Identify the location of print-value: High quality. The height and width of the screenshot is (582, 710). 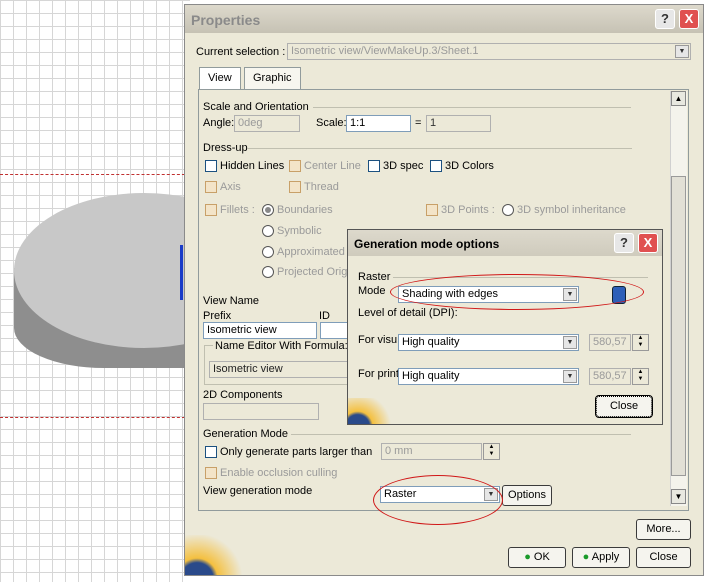
(431, 376).